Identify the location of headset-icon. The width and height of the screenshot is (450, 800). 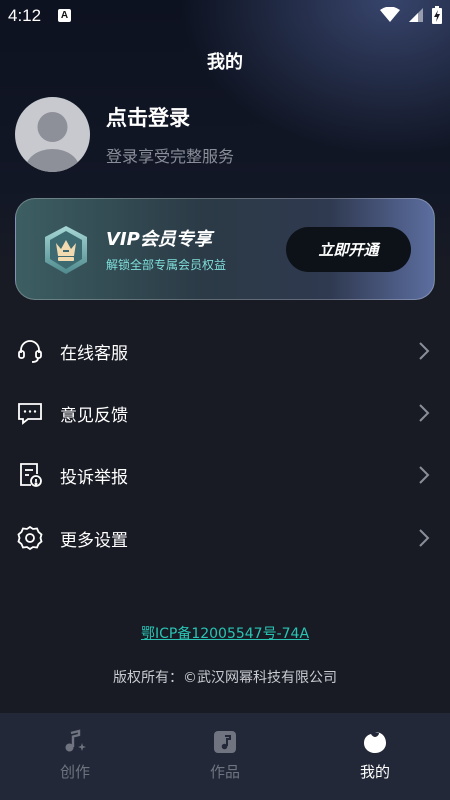
(30, 351).